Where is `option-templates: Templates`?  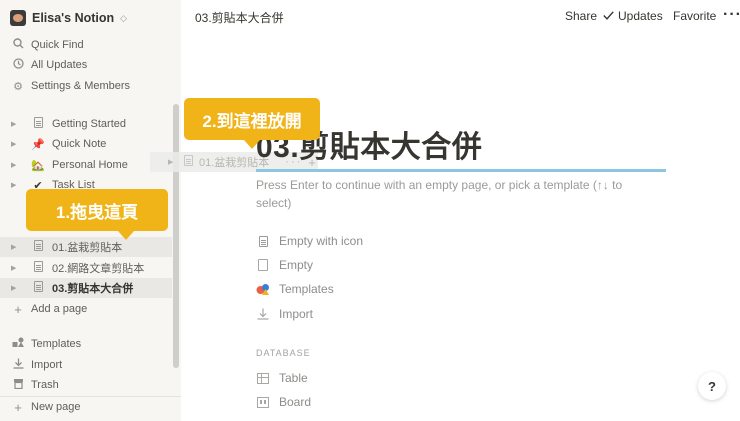
option-templates: Templates is located at coordinates (295, 289).